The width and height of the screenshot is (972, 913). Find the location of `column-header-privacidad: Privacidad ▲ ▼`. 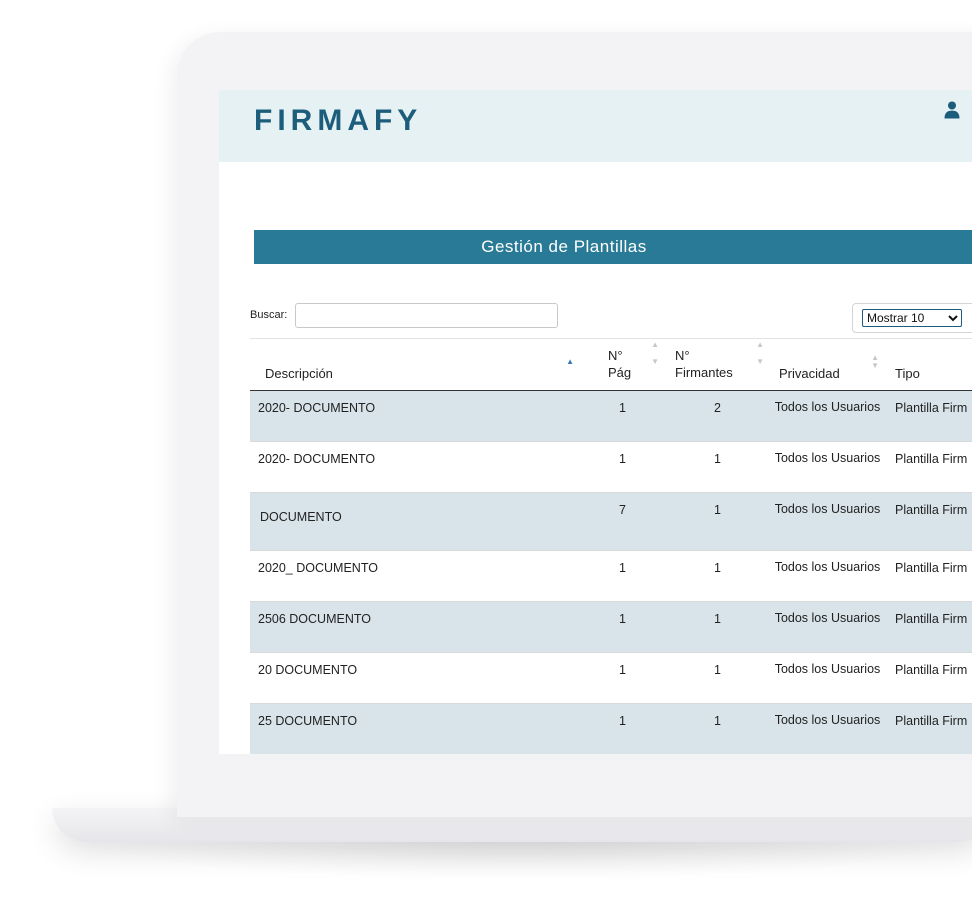

column-header-privacidad: Privacidad ▲ ▼ is located at coordinates (827, 364).